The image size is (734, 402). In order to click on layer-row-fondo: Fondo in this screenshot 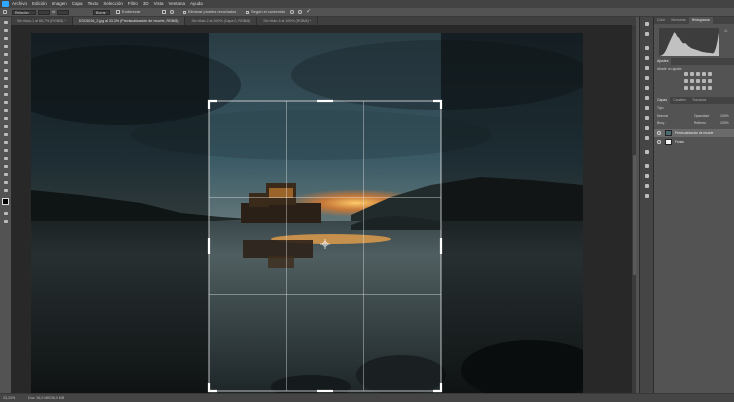, I will do `click(694, 142)`.